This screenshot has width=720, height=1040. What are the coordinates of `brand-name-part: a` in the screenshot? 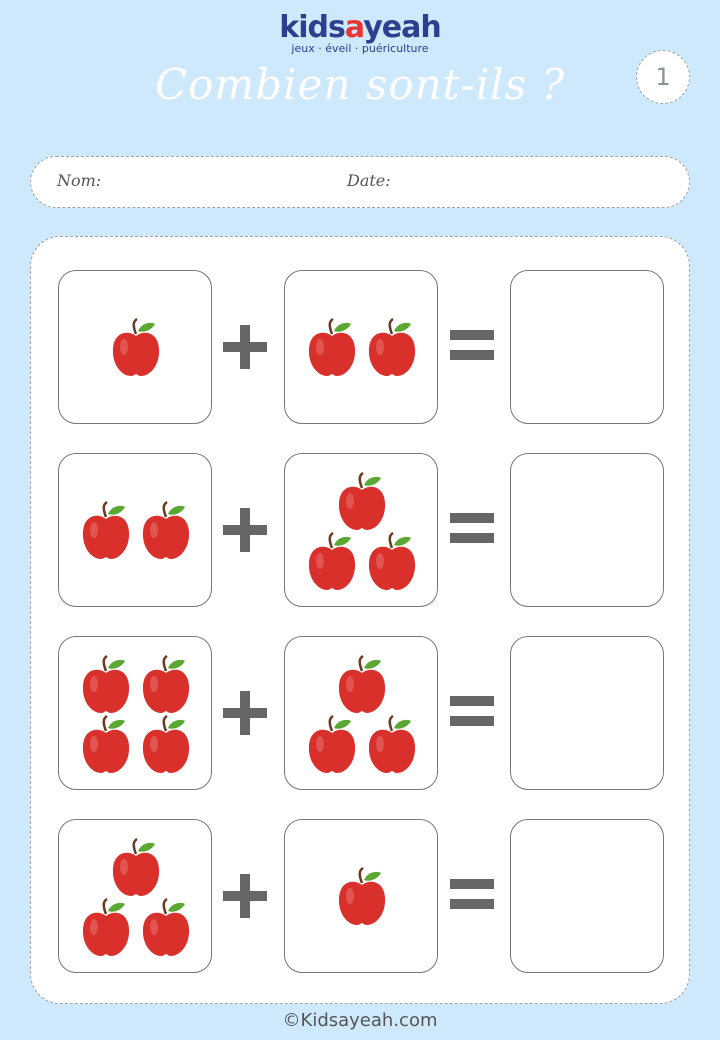 It's located at (354, 27).